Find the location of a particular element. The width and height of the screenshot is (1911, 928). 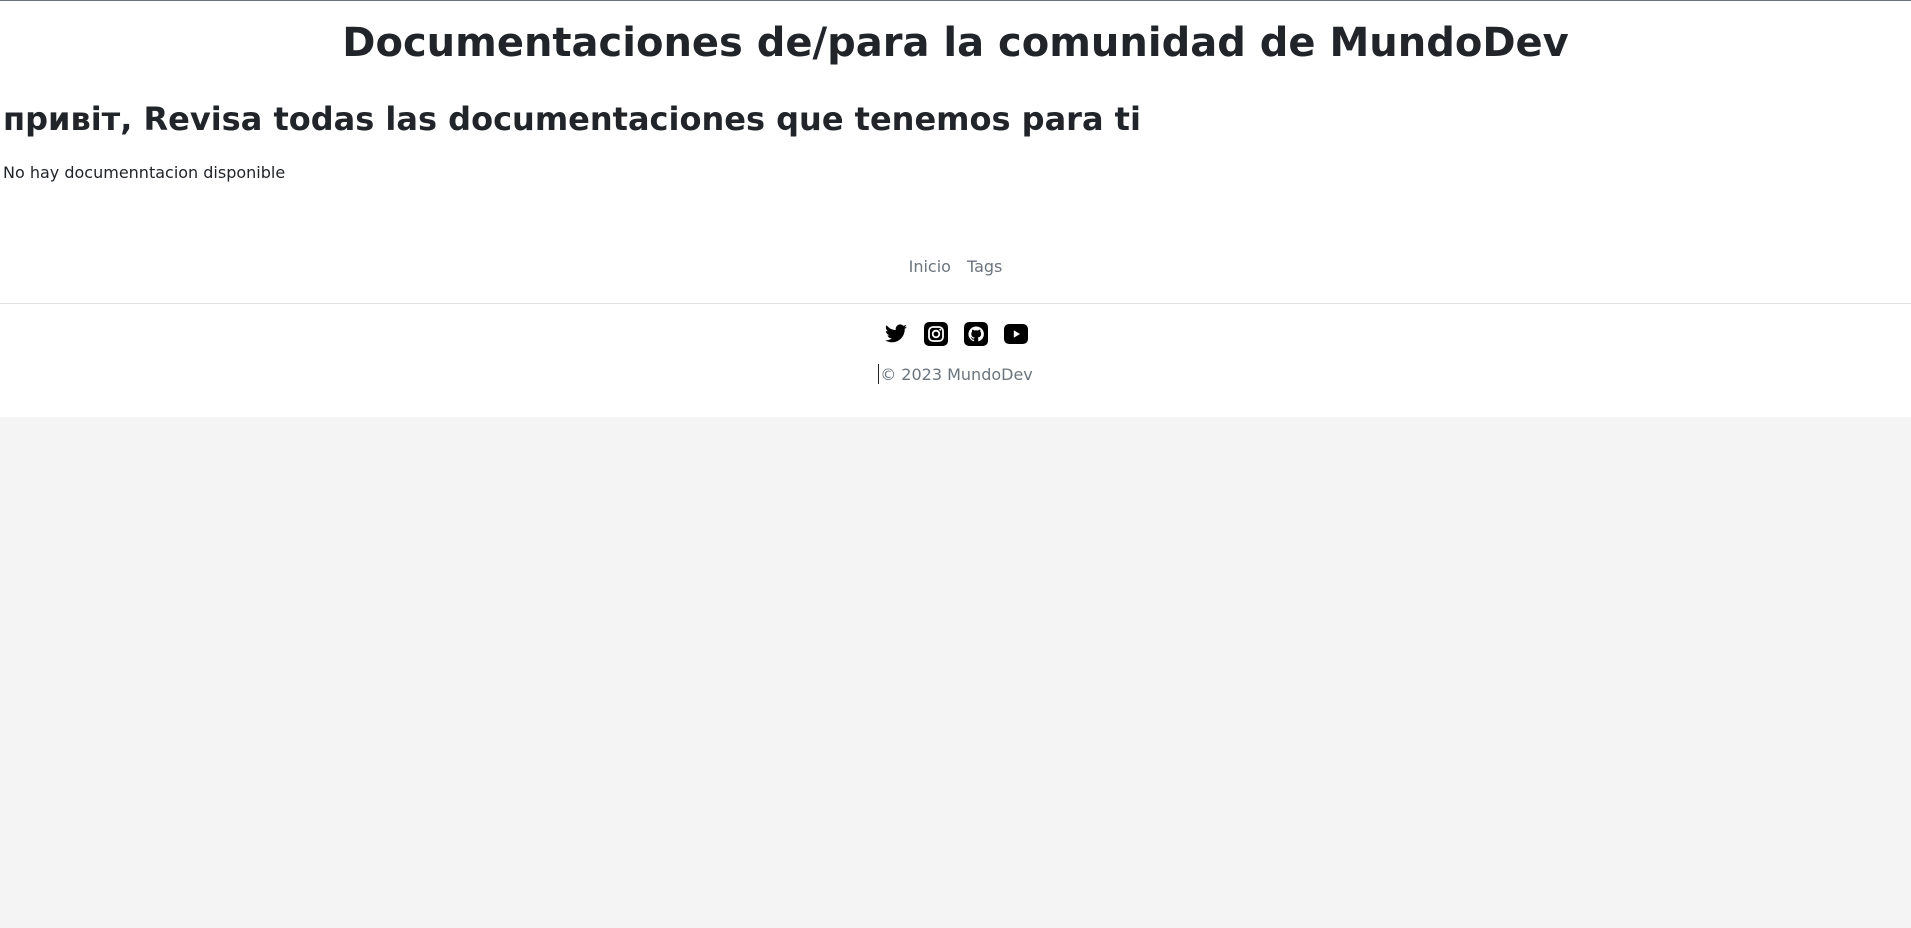

footer-divider is located at coordinates (955, 303).